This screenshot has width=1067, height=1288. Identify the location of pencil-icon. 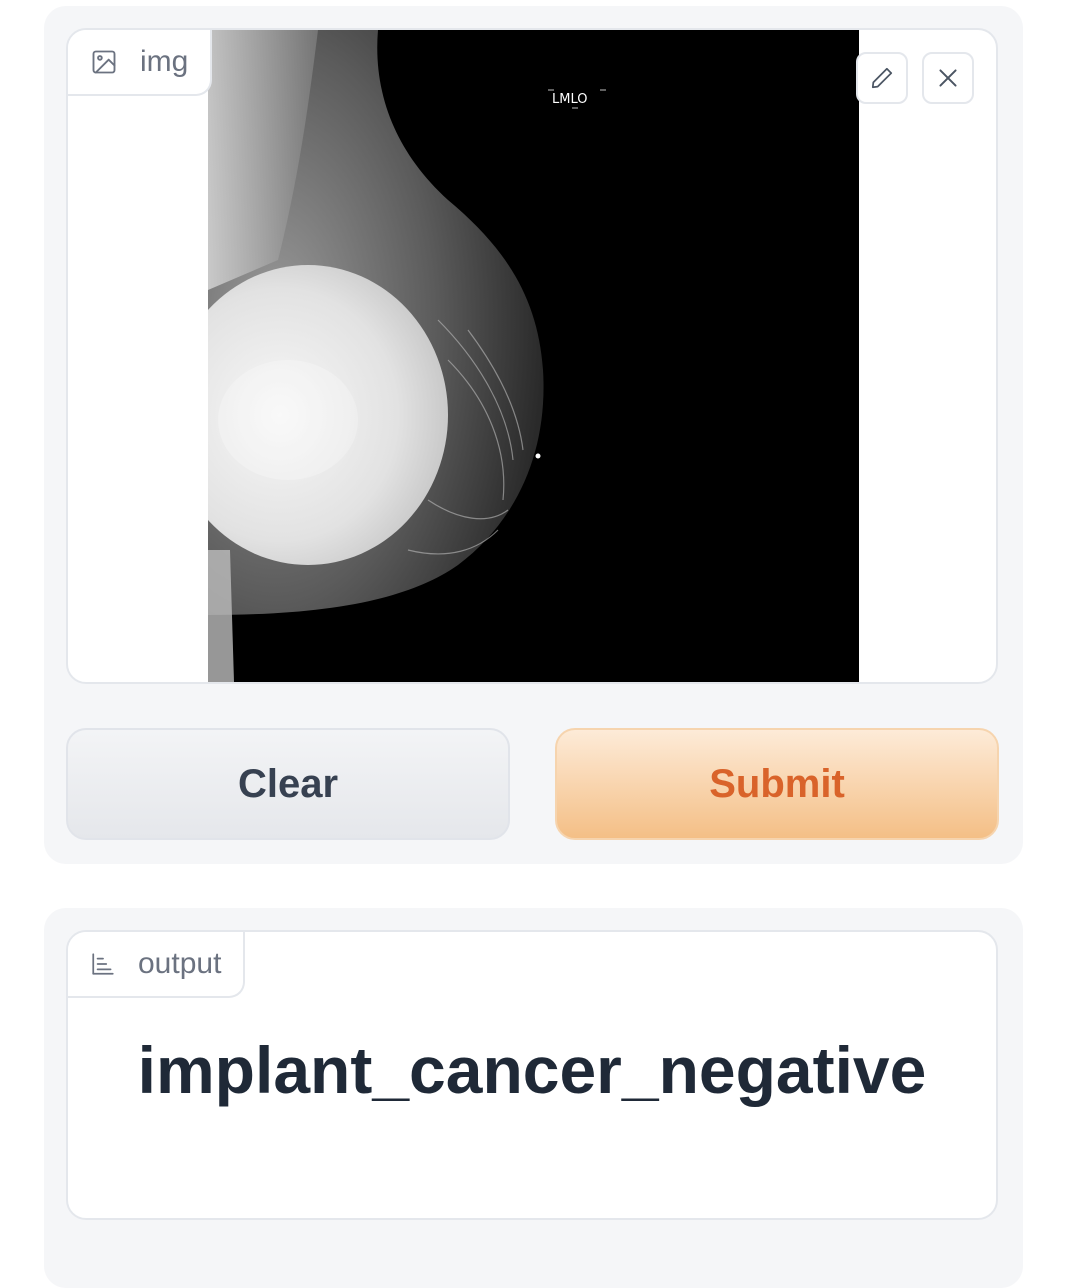
(882, 78).